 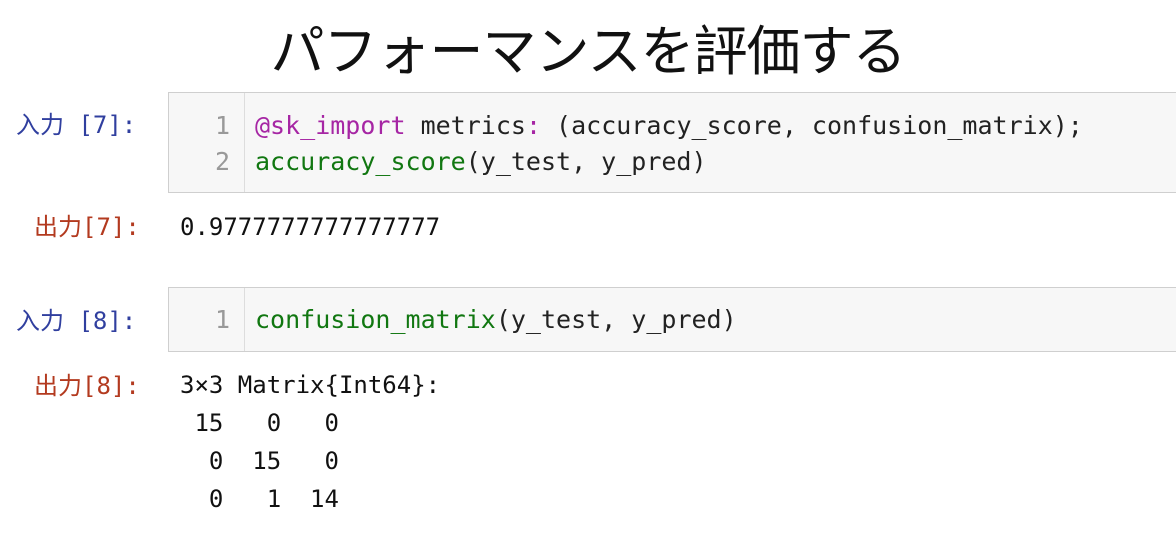 I want to click on operator-token: :, so click(x=533, y=125).